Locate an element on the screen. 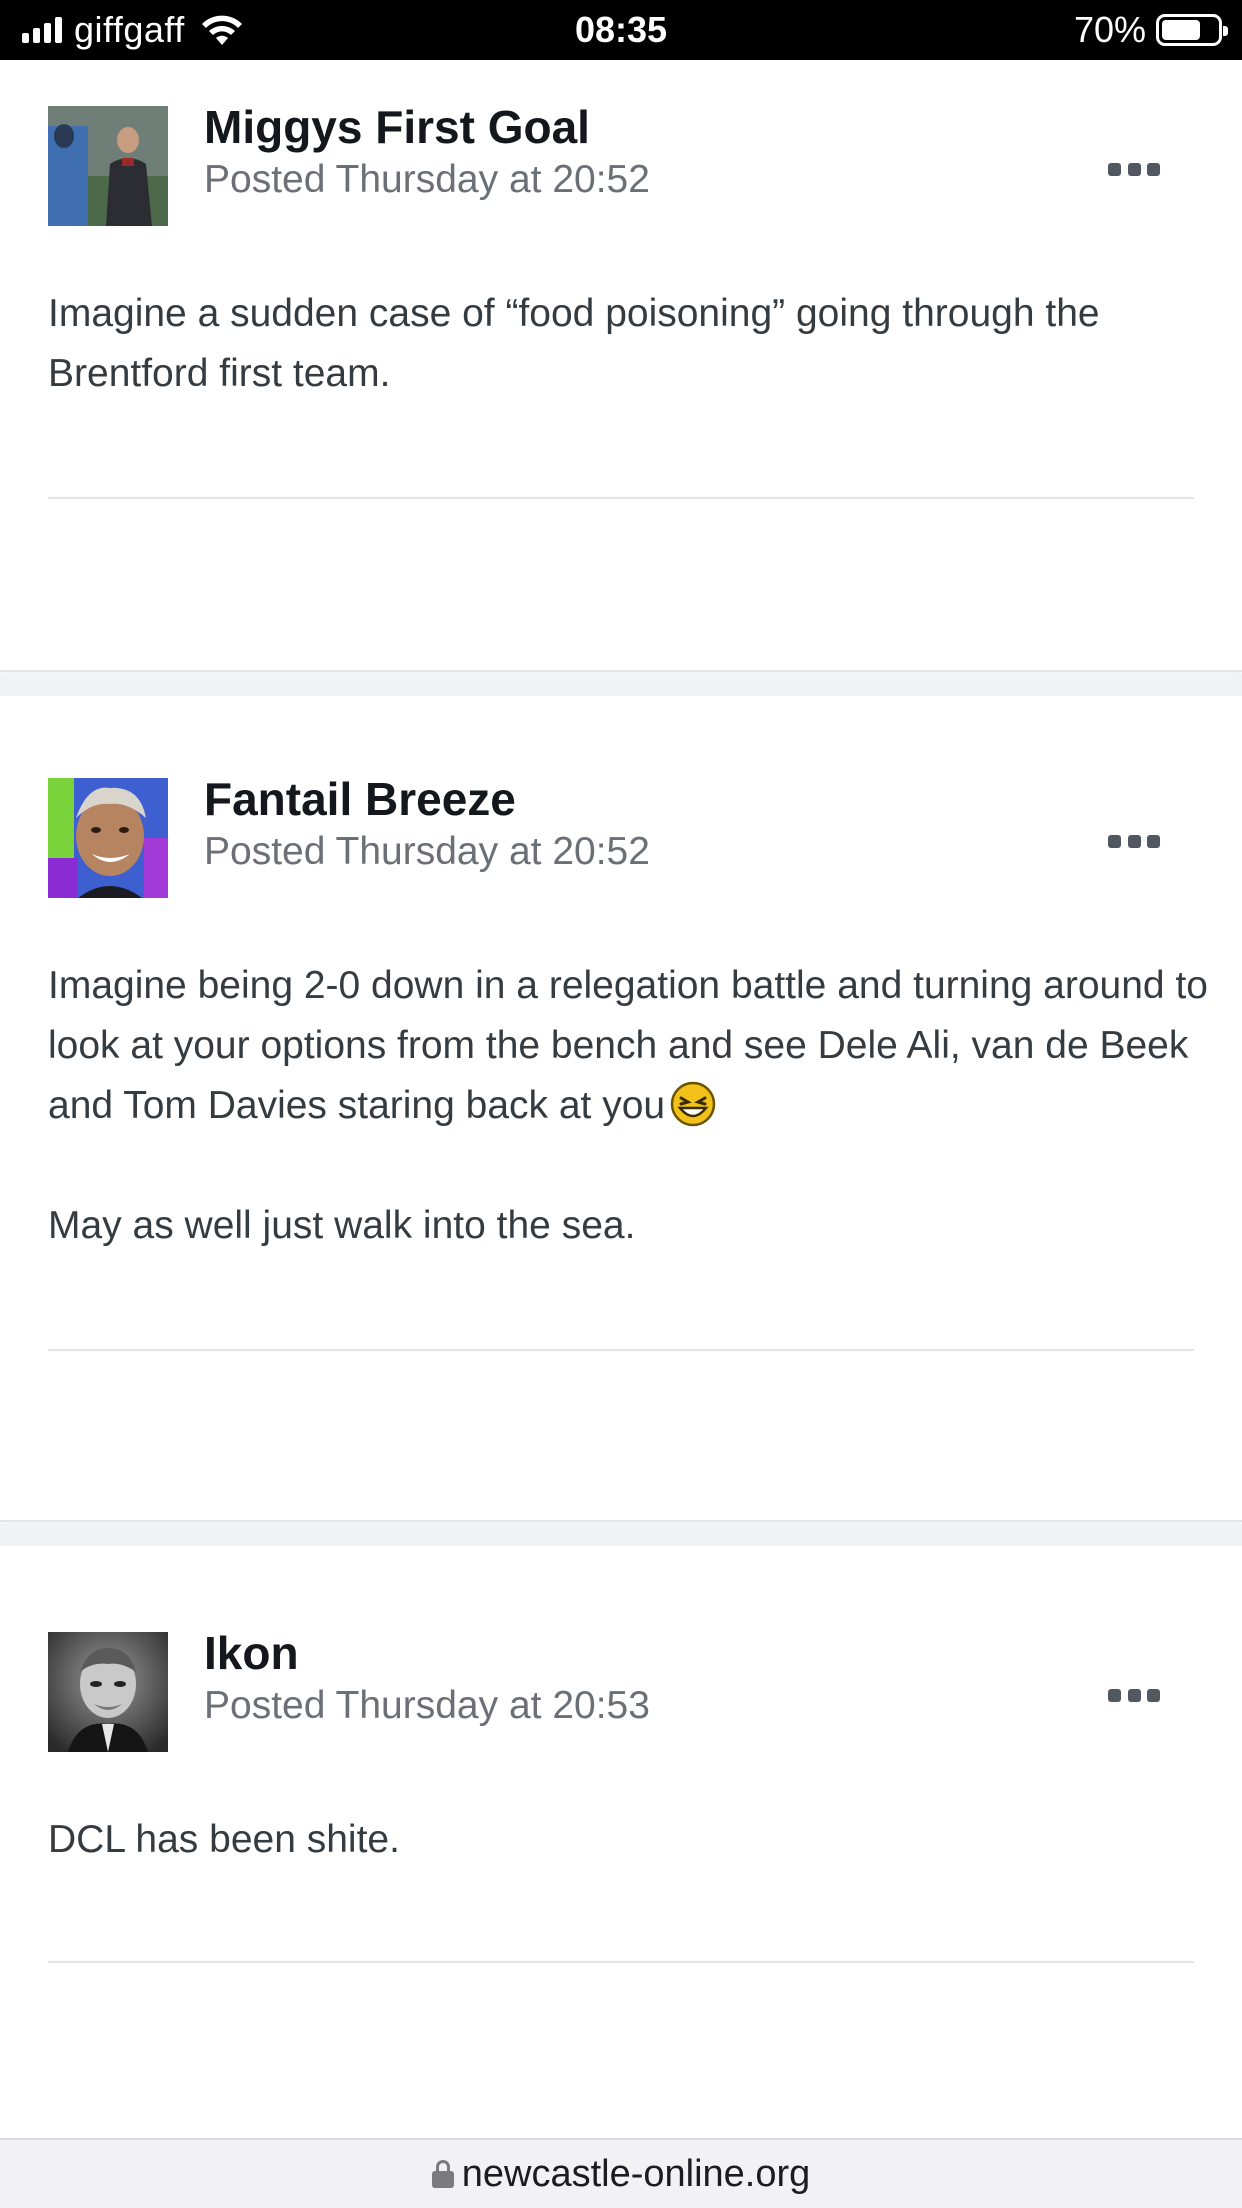 This screenshot has width=1242, height=2208. laughing-emoji-icon is located at coordinates (693, 1104).